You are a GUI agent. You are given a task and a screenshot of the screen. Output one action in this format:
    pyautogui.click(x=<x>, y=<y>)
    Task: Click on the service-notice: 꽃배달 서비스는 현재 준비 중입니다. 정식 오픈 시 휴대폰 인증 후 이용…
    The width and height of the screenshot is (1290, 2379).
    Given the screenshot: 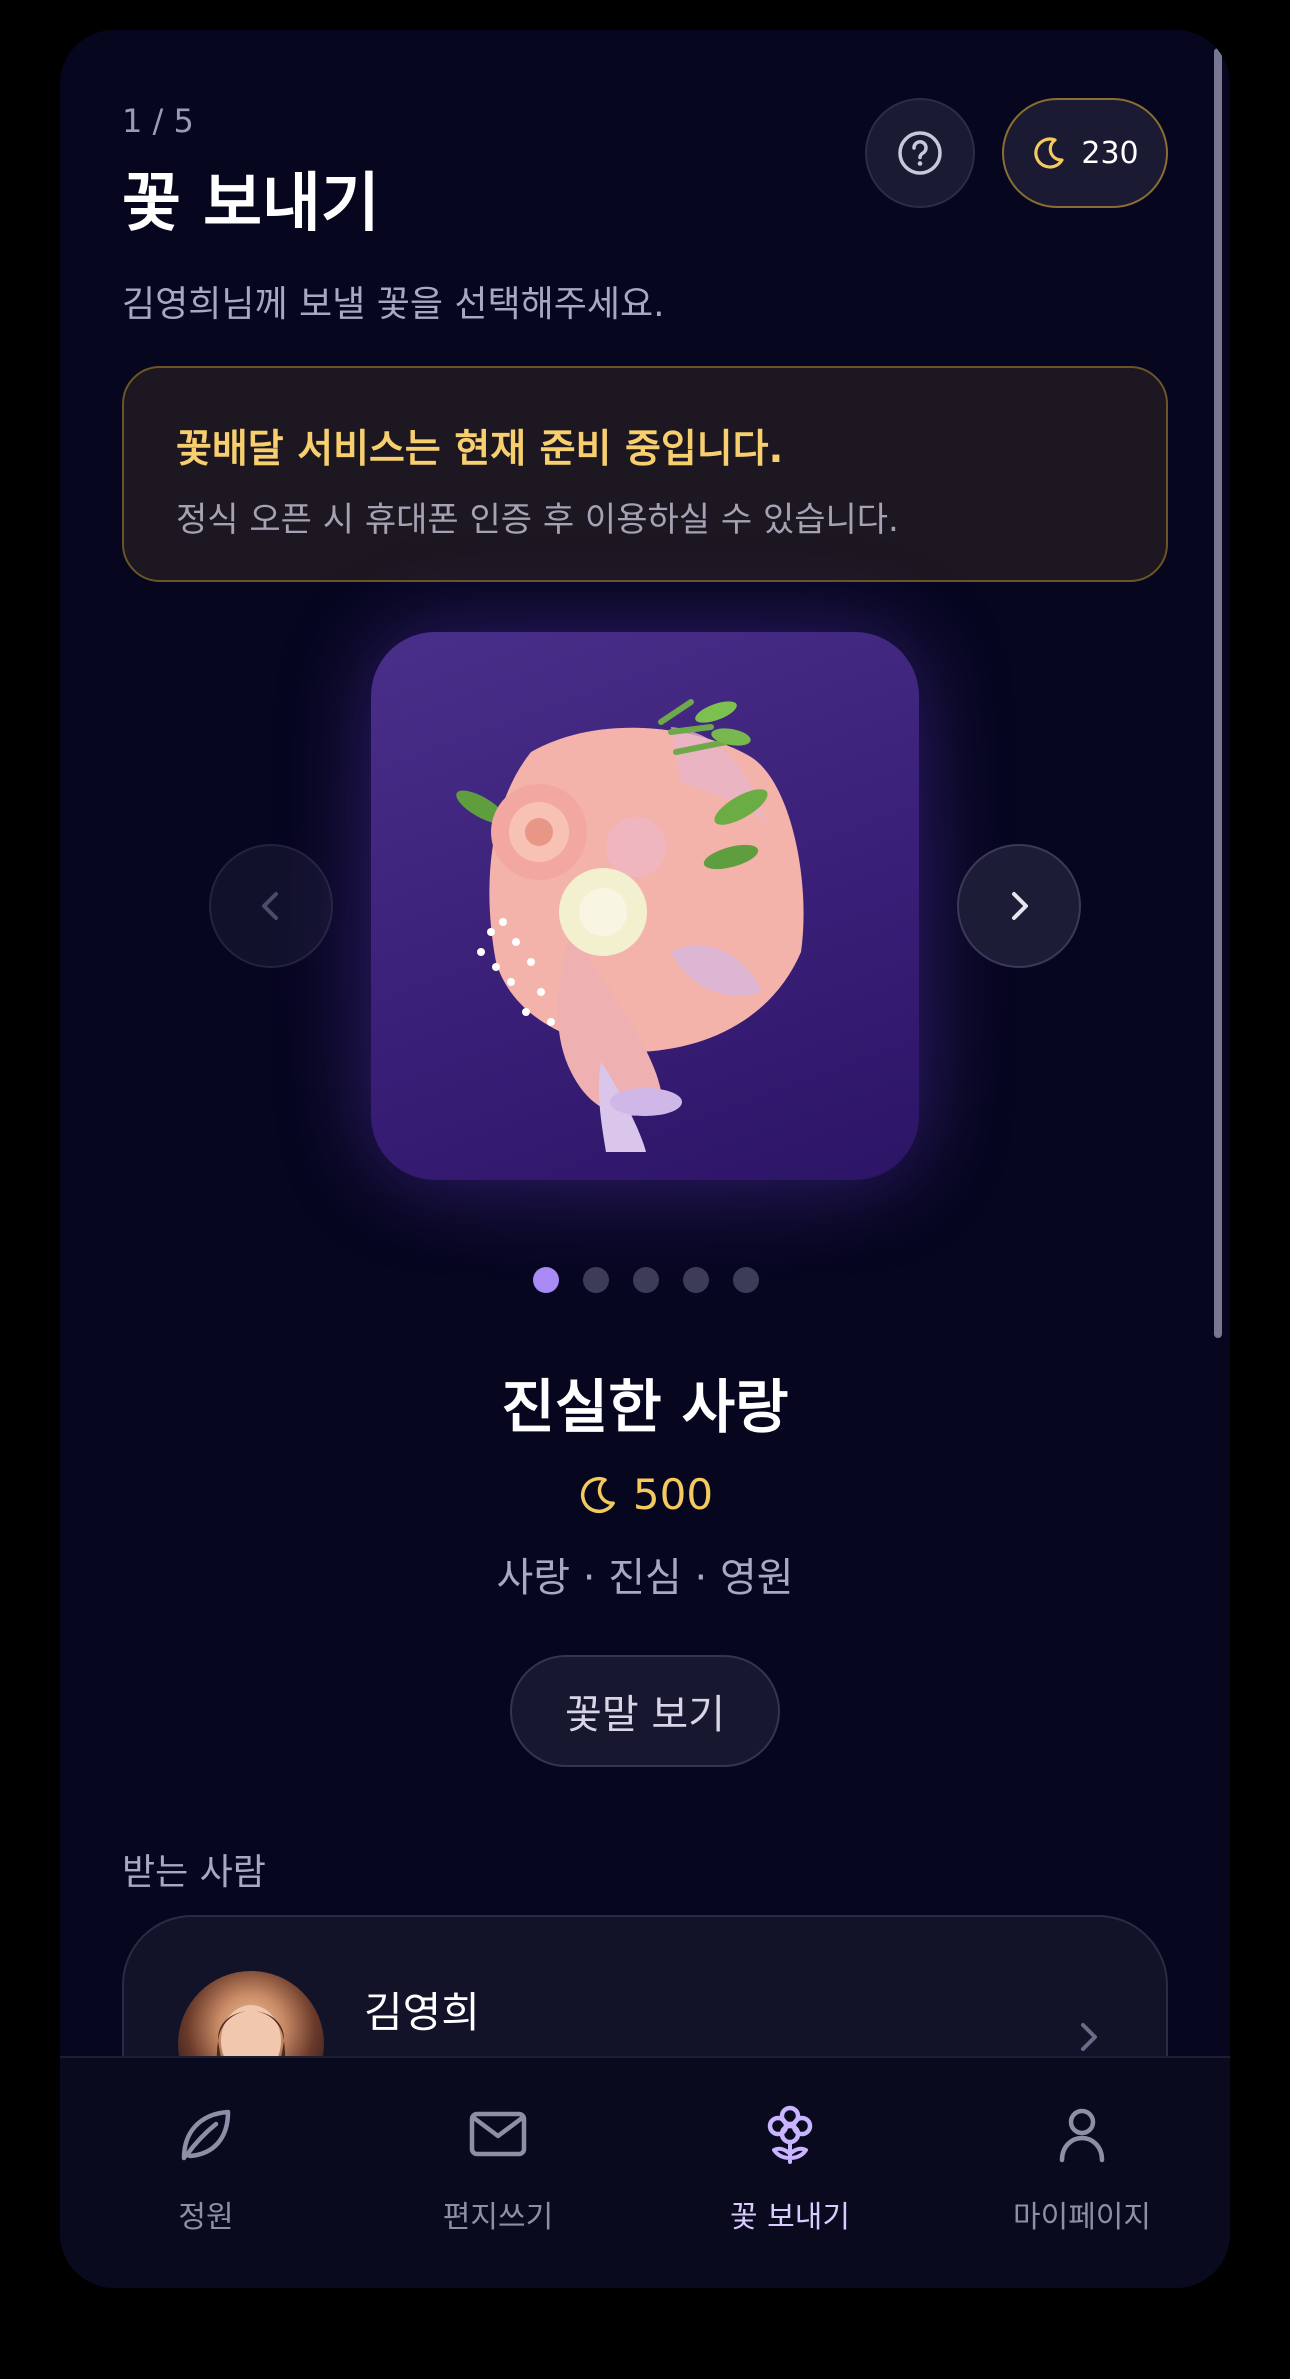 What is the action you would take?
    pyautogui.click(x=645, y=474)
    